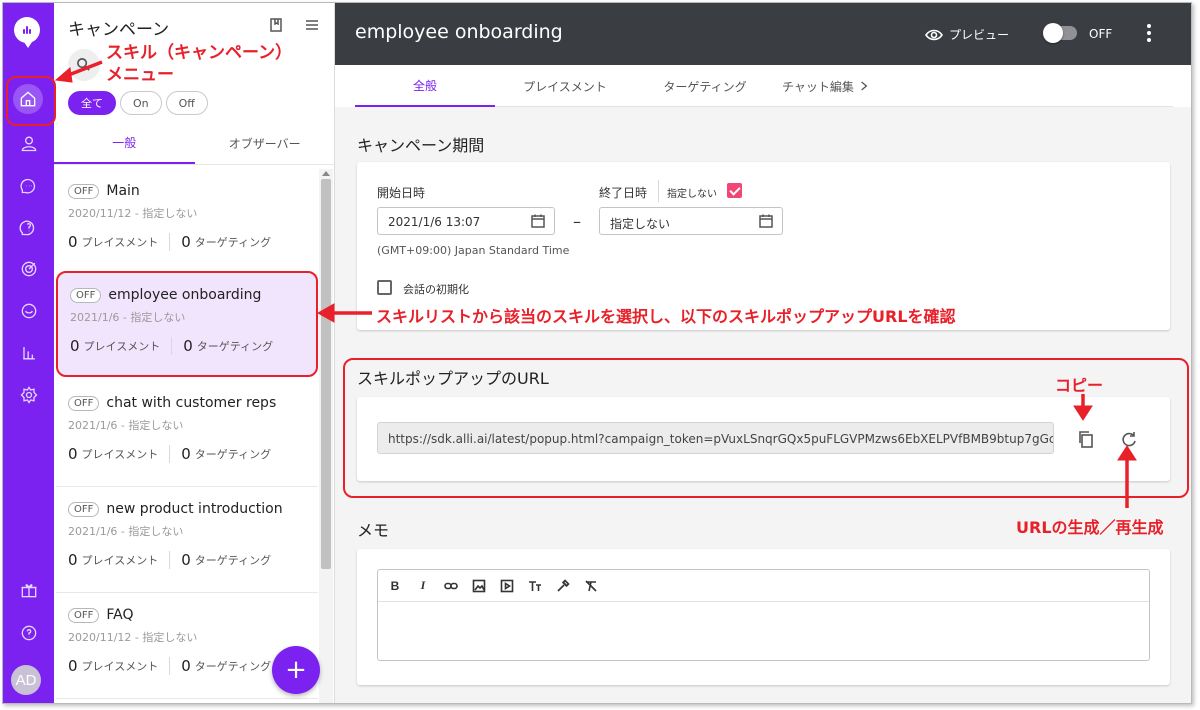 This screenshot has width=1200, height=710. I want to click on page-title: employee onboarding, so click(459, 32).